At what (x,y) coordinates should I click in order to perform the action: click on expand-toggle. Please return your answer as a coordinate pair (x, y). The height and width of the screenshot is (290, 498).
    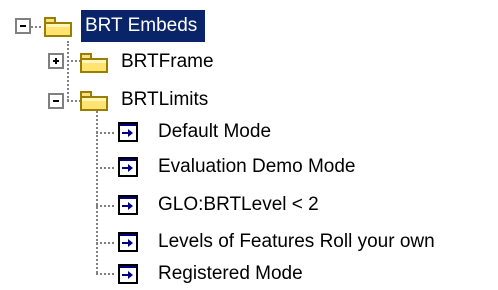
    Looking at the image, I should click on (56, 61).